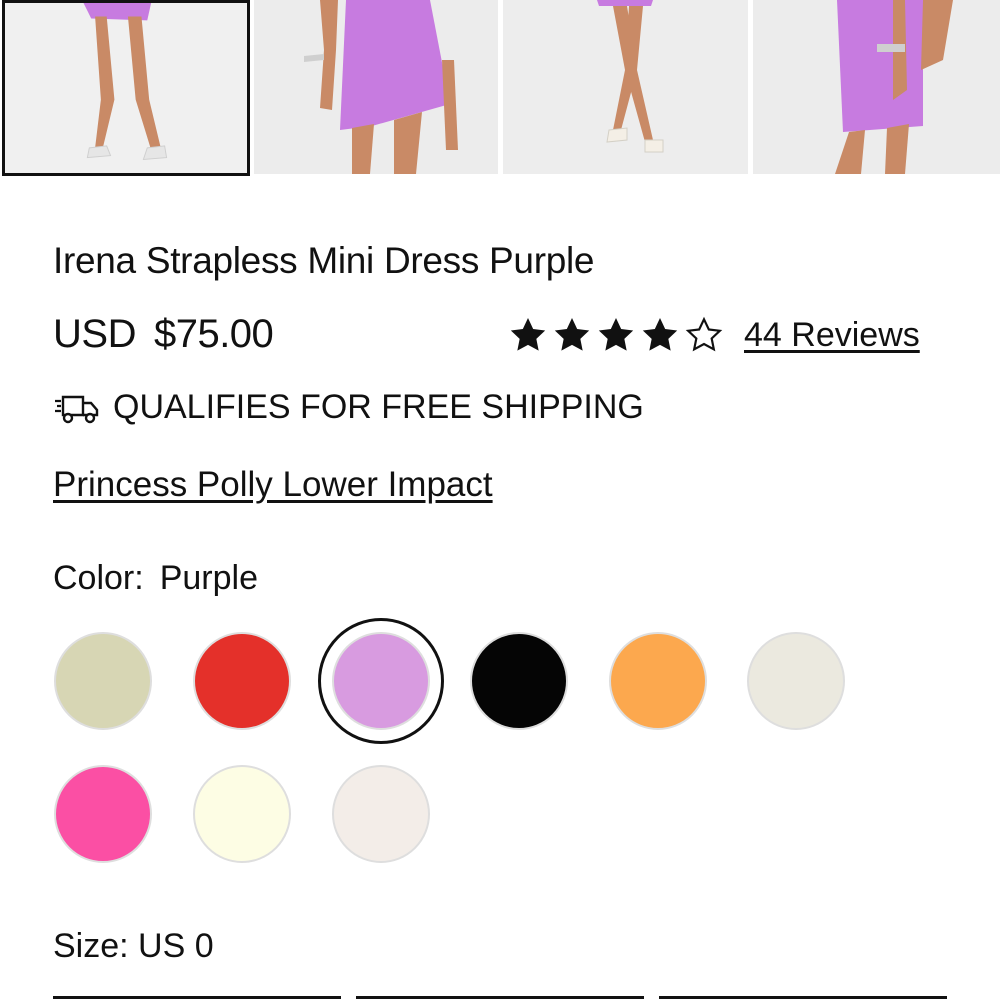  I want to click on swatch-sage, so click(103, 681).